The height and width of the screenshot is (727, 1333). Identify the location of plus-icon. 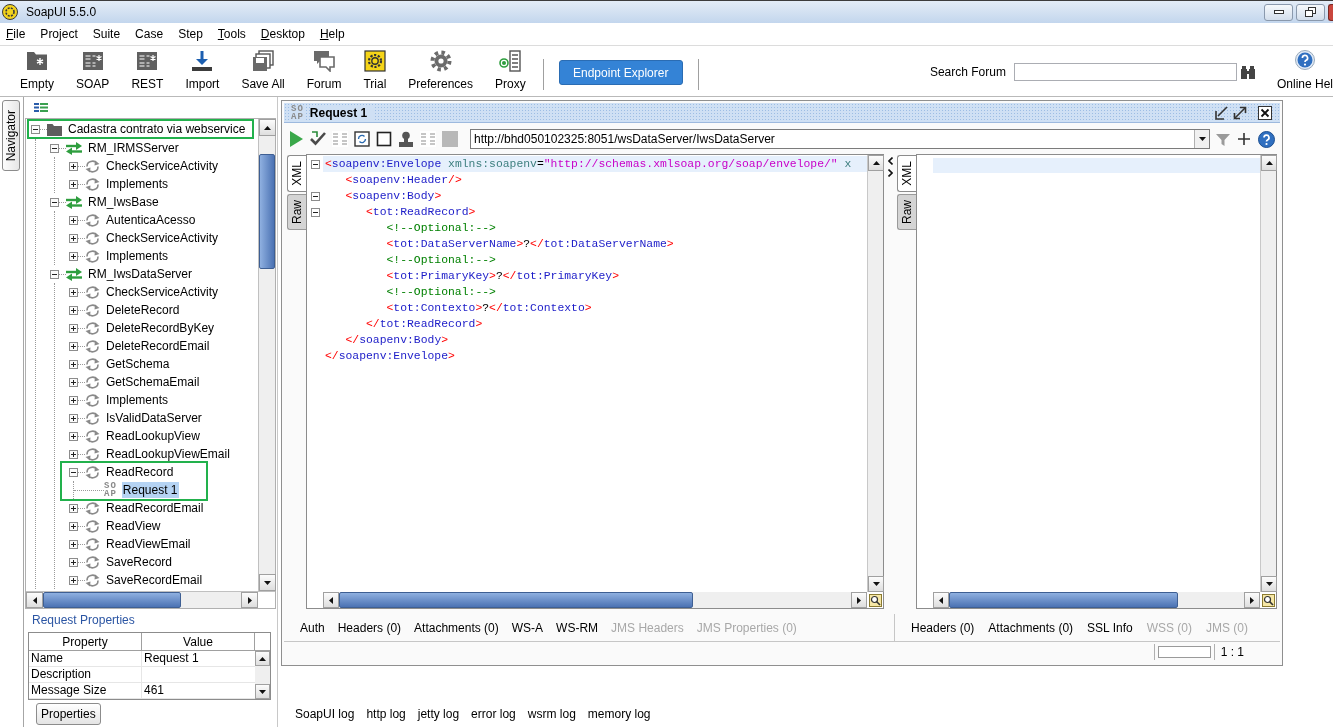
(1244, 139).